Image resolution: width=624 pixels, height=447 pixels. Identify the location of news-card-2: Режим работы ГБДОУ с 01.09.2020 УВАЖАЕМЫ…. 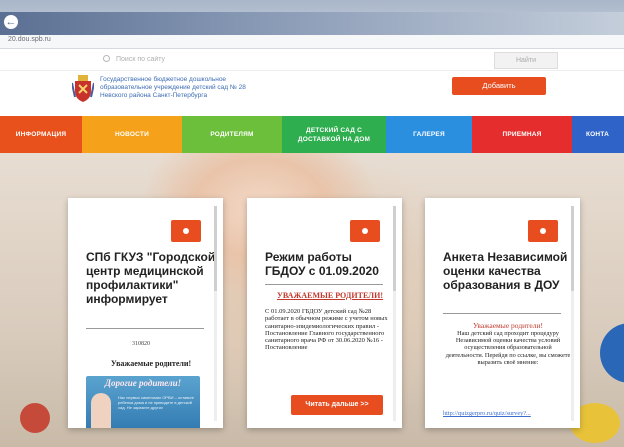
(324, 313).